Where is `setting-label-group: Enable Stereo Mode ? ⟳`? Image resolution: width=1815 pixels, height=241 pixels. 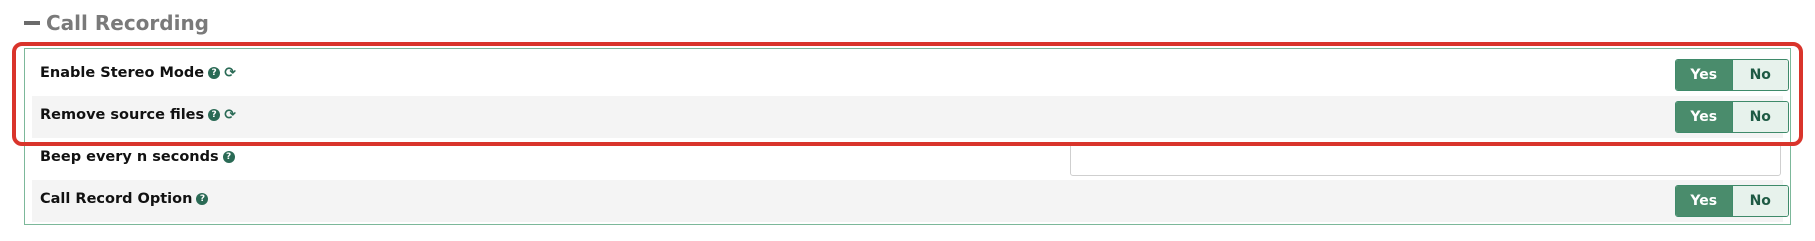 setting-label-group: Enable Stereo Mode ? ⟳ is located at coordinates (138, 73).